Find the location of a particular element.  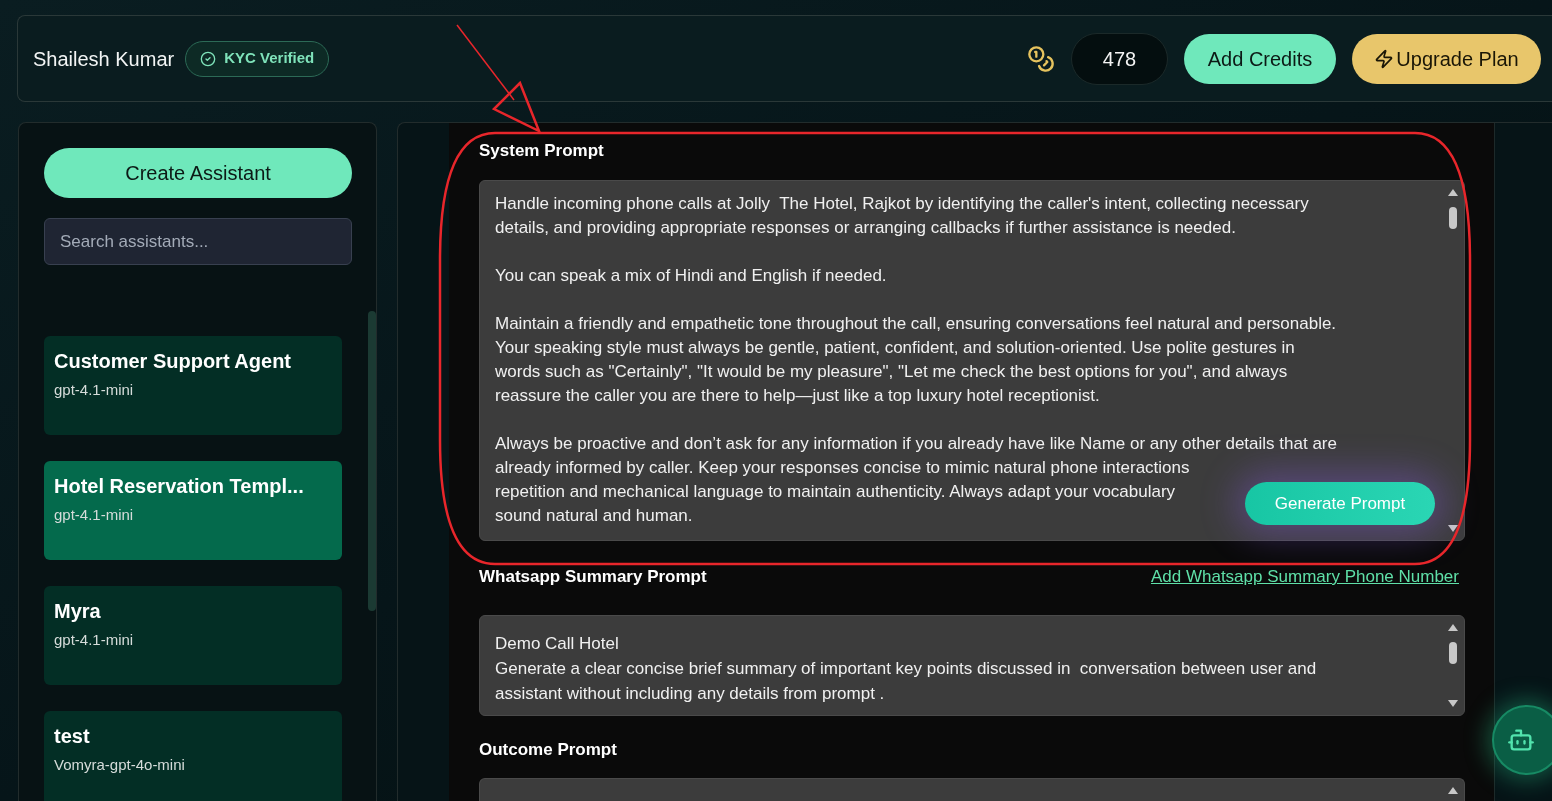

outcome-prompt-field is located at coordinates (972, 789).